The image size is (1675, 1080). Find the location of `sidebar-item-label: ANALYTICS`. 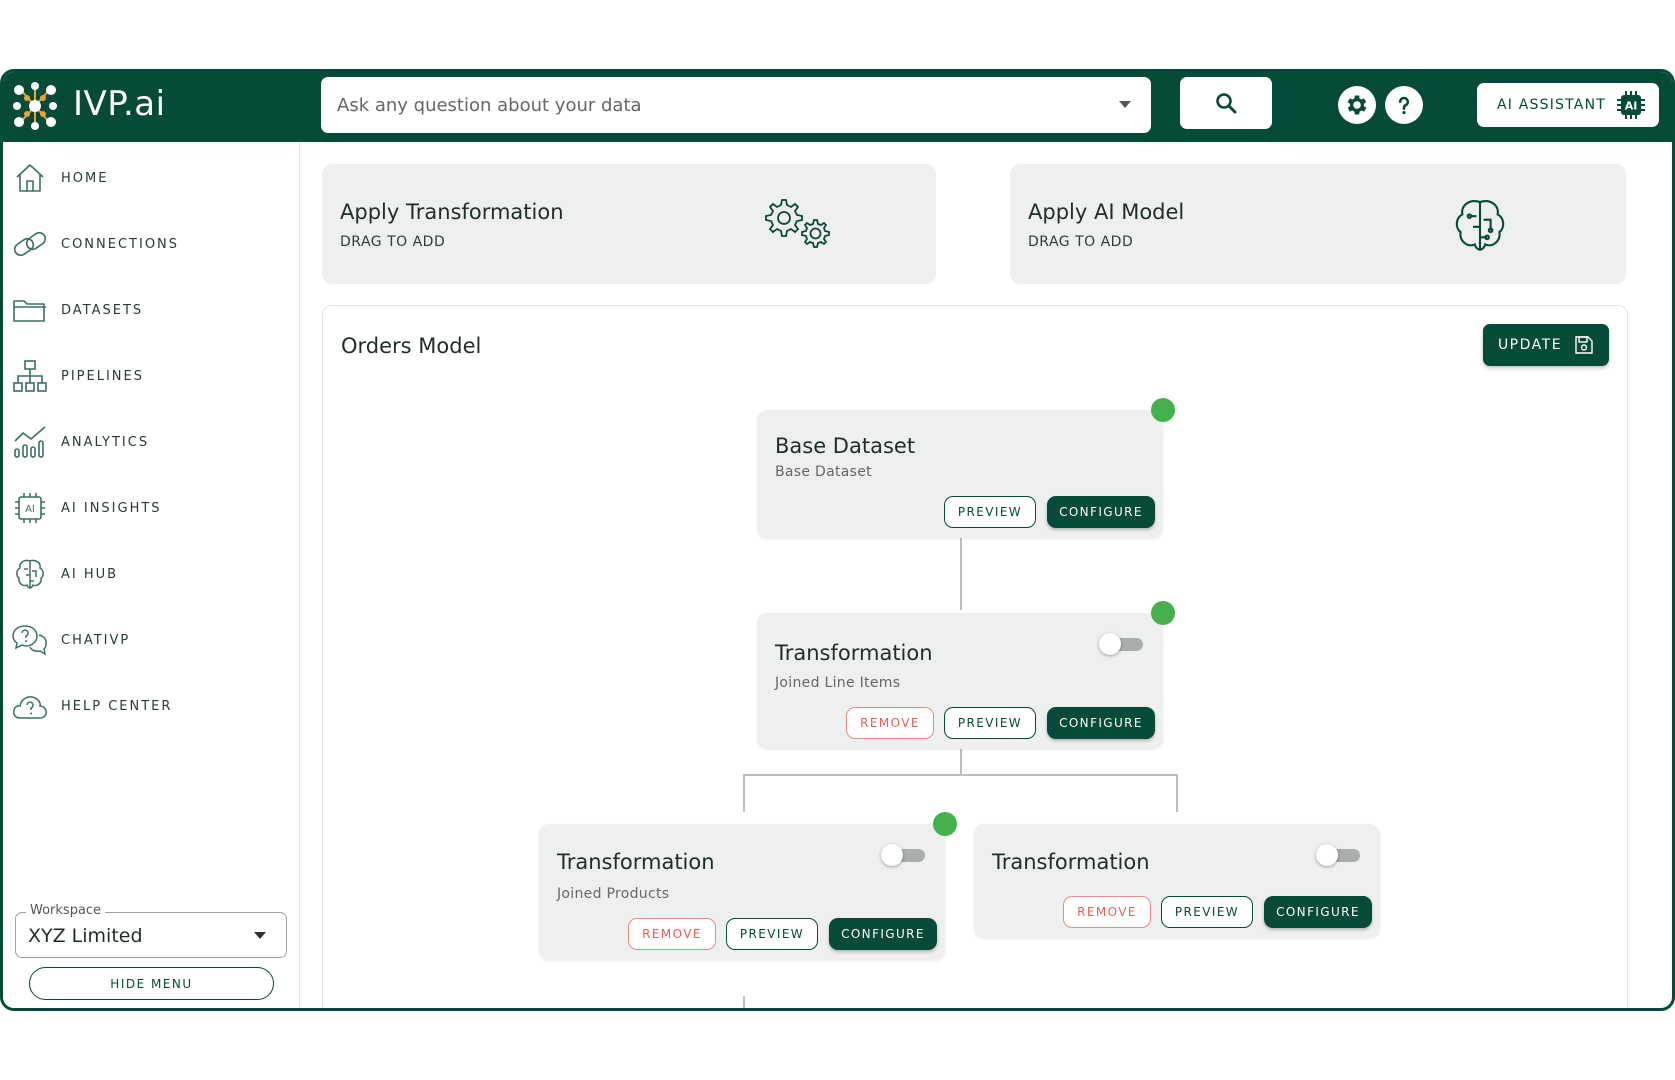

sidebar-item-label: ANALYTICS is located at coordinates (105, 442).